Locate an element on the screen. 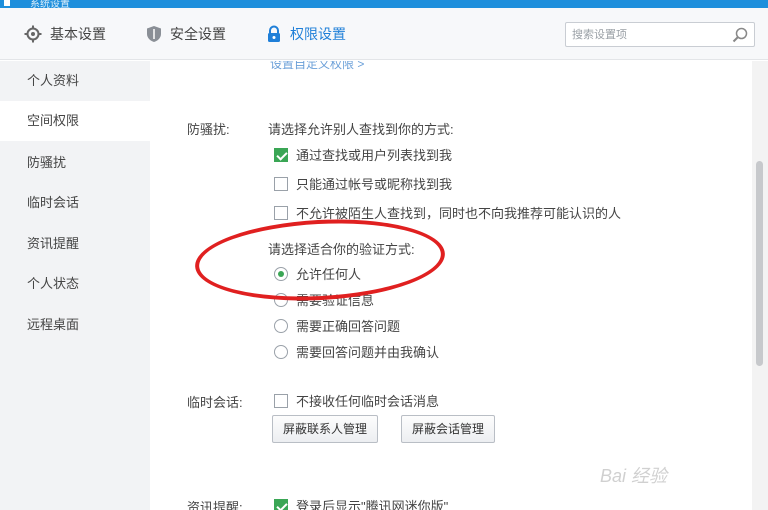  verify-option-1-radio is located at coordinates (281, 273).